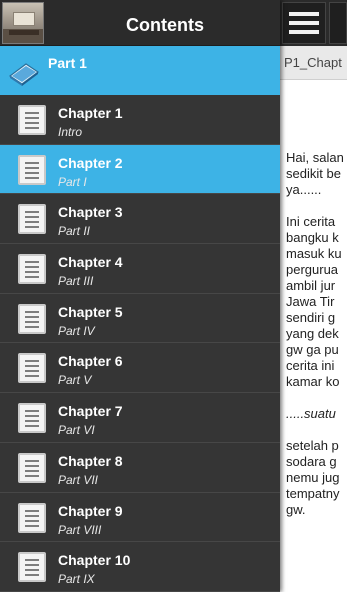  What do you see at coordinates (140, 120) in the screenshot?
I see `chapter-item: Chapter 1 Intro` at bounding box center [140, 120].